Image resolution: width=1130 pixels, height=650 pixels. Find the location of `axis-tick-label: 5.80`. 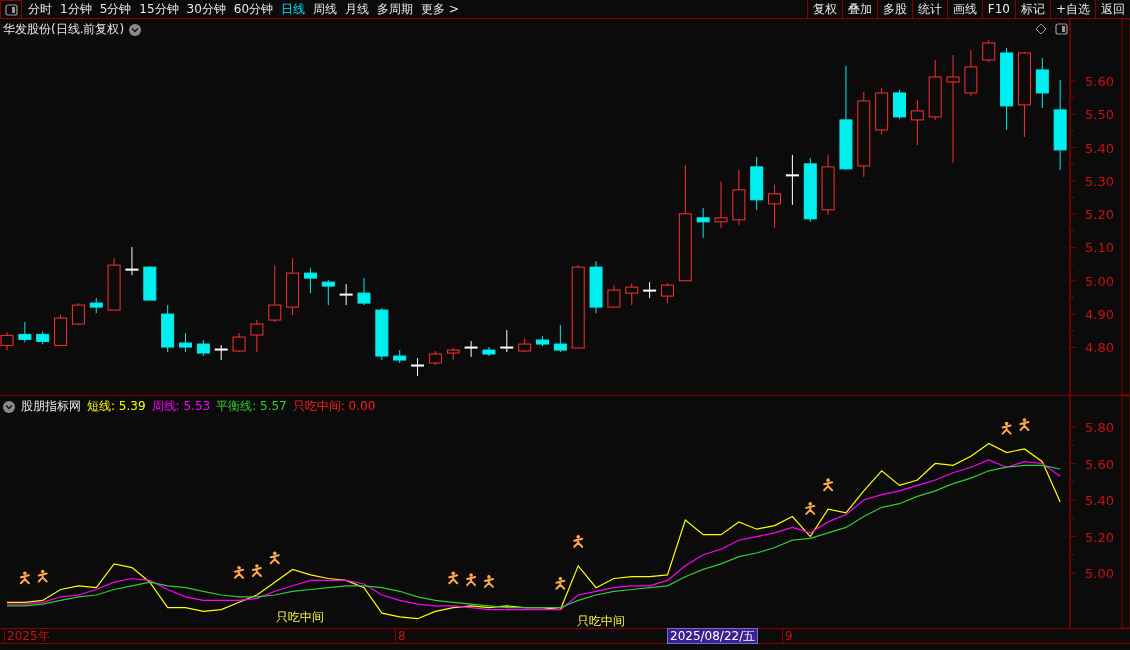

axis-tick-label: 5.80 is located at coordinates (1099, 428).